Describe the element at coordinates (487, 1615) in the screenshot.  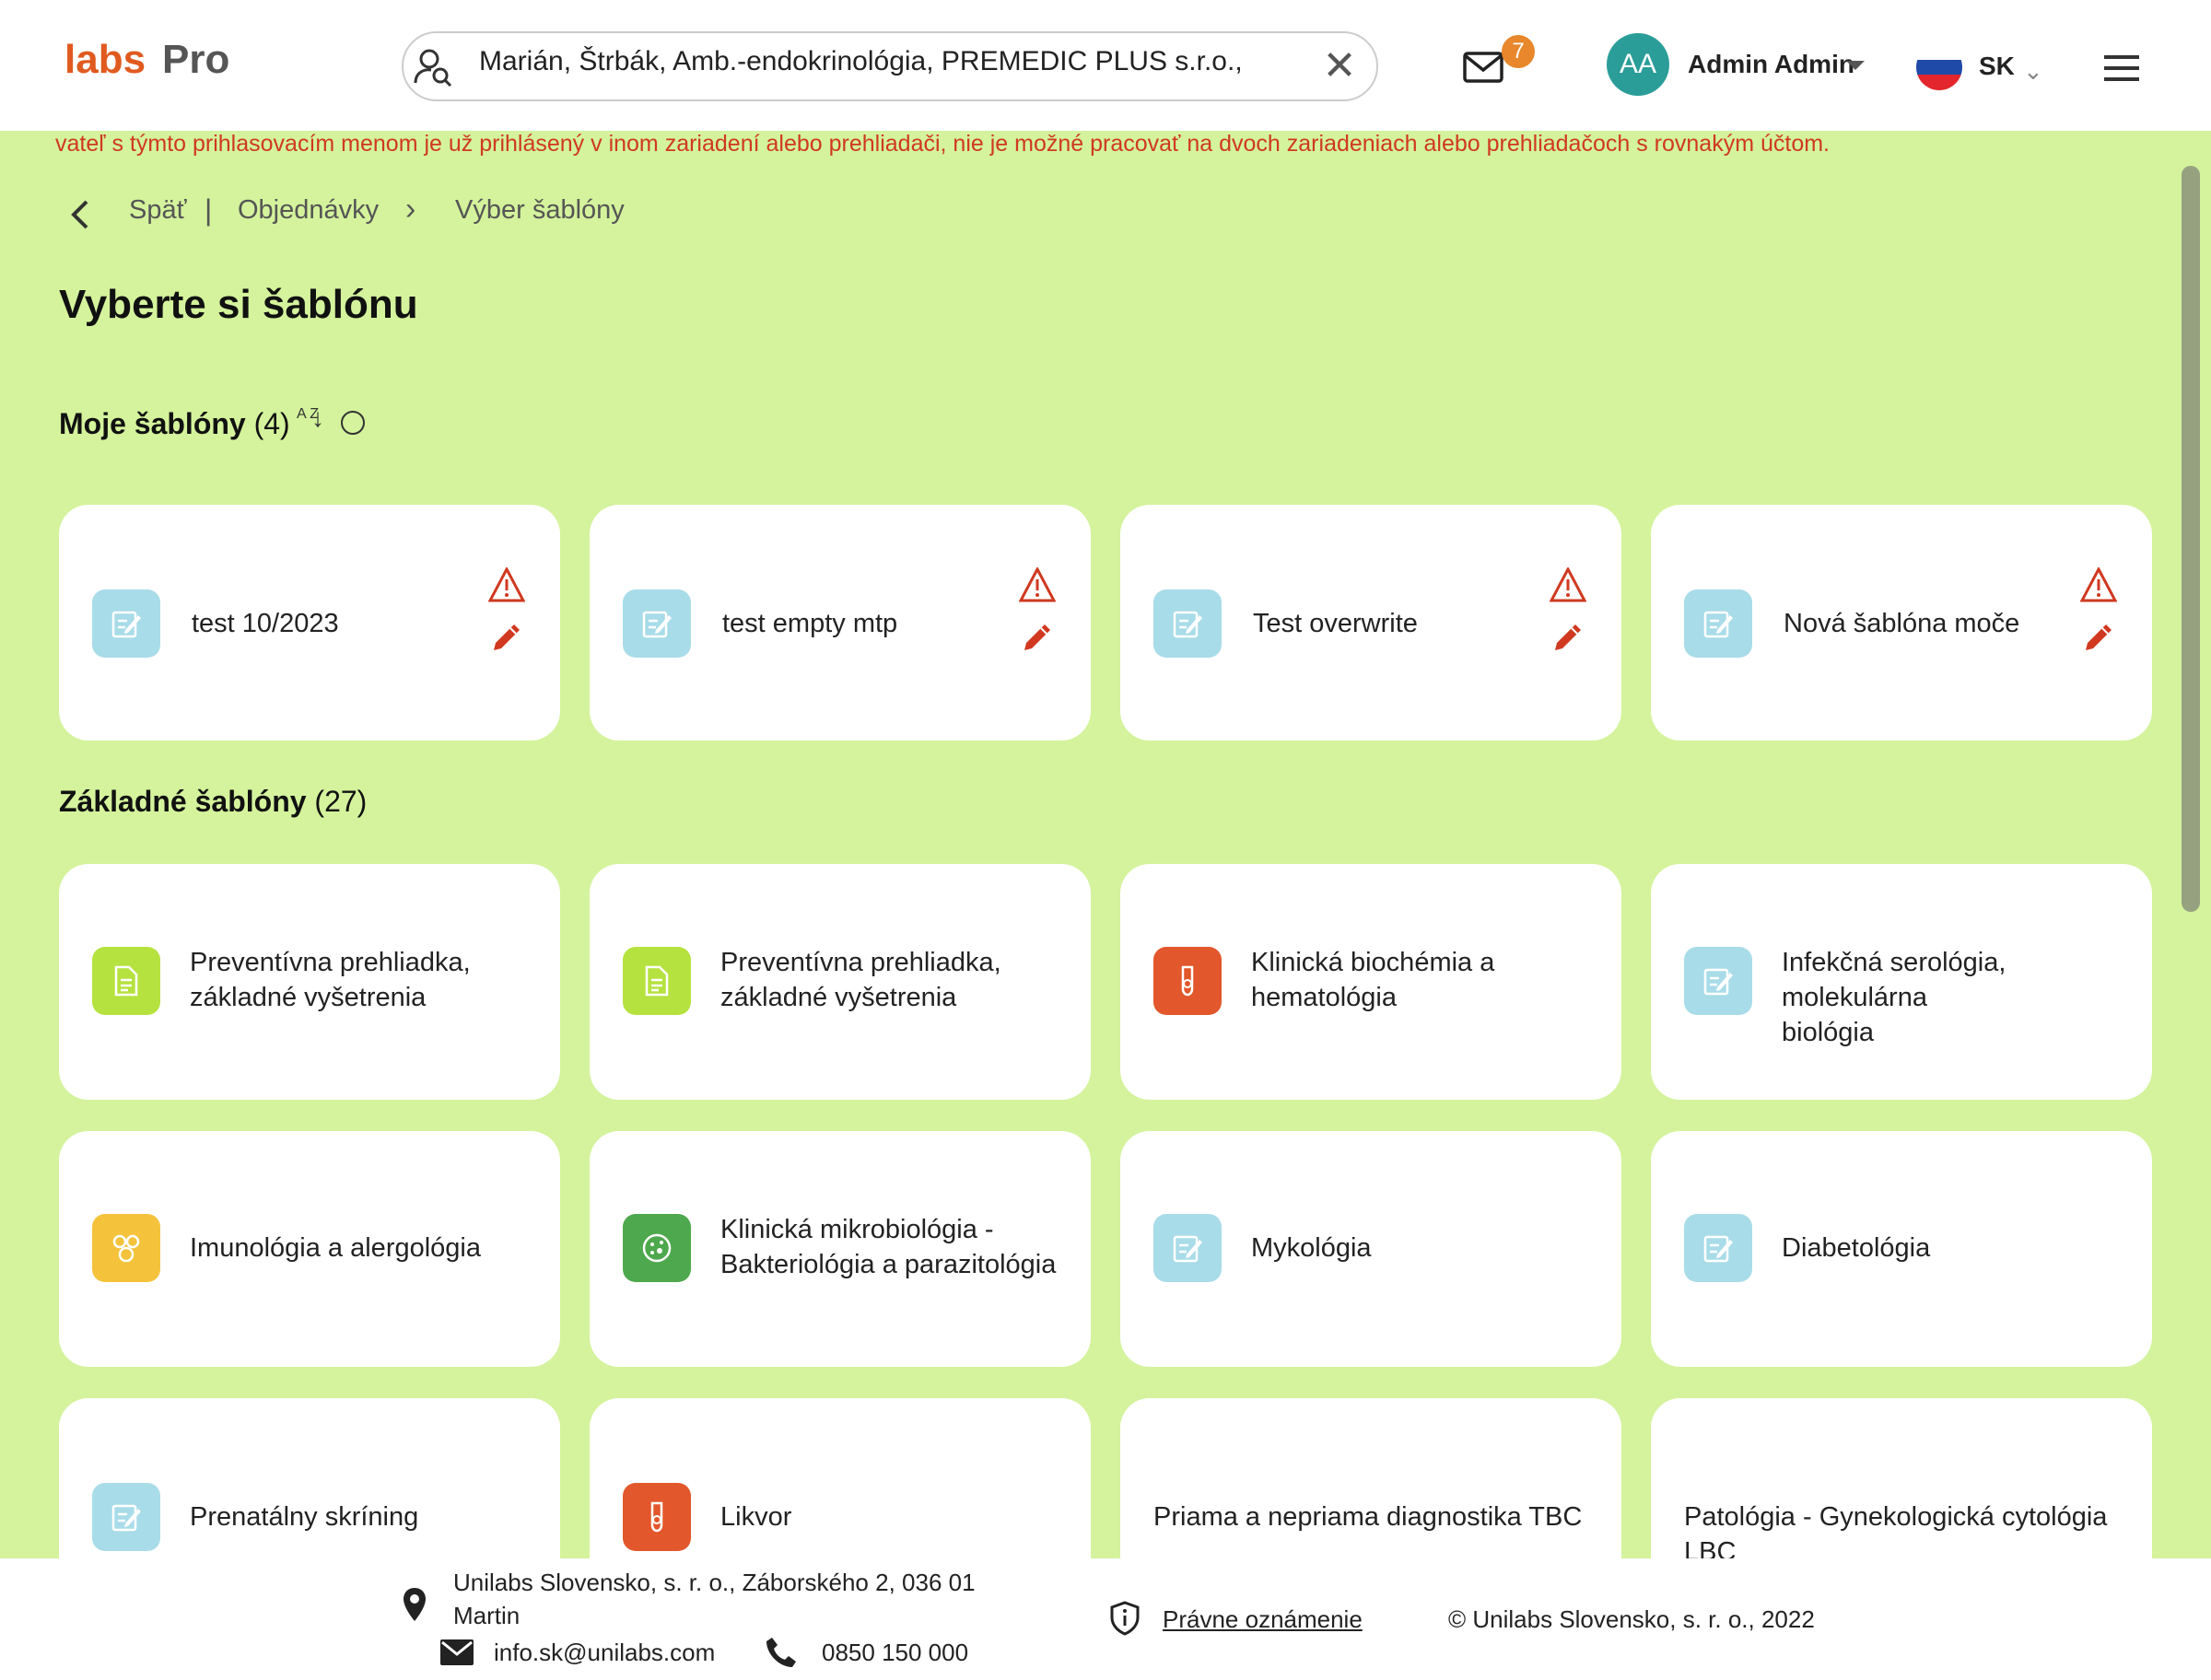
I see `footer-address-line2: Martin` at that location.